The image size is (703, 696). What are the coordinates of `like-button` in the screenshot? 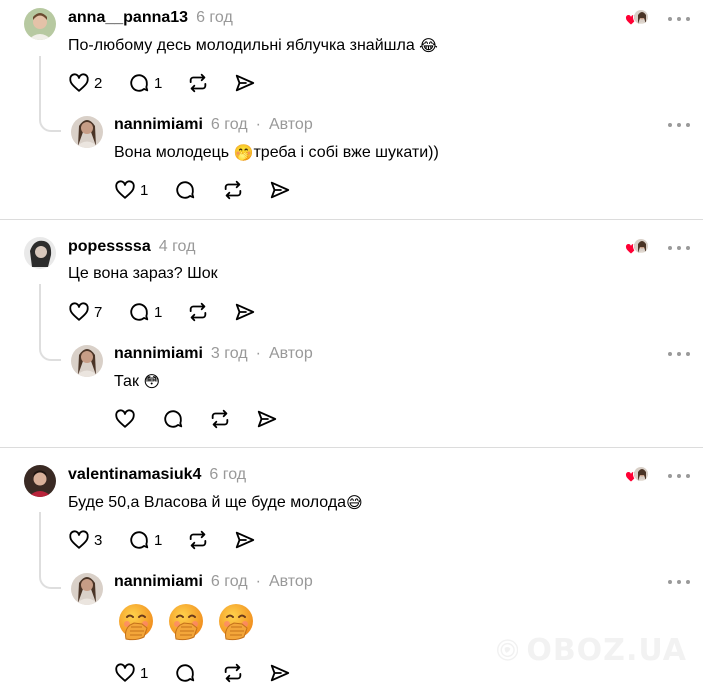 It's located at (138, 419).